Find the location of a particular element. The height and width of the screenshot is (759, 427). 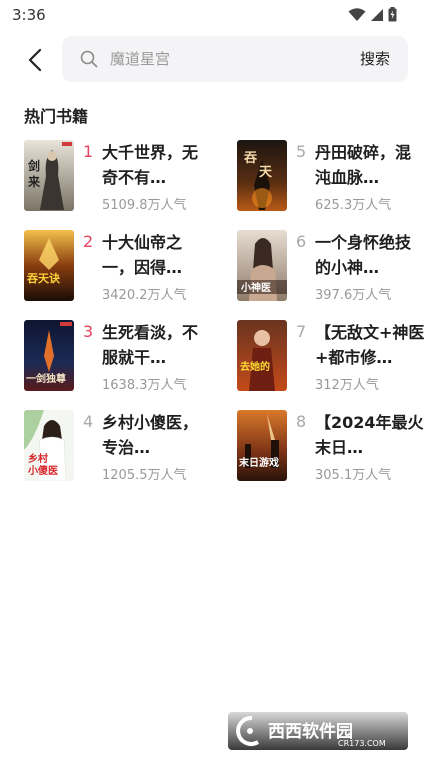

book-rank: 1 is located at coordinates (88, 151).